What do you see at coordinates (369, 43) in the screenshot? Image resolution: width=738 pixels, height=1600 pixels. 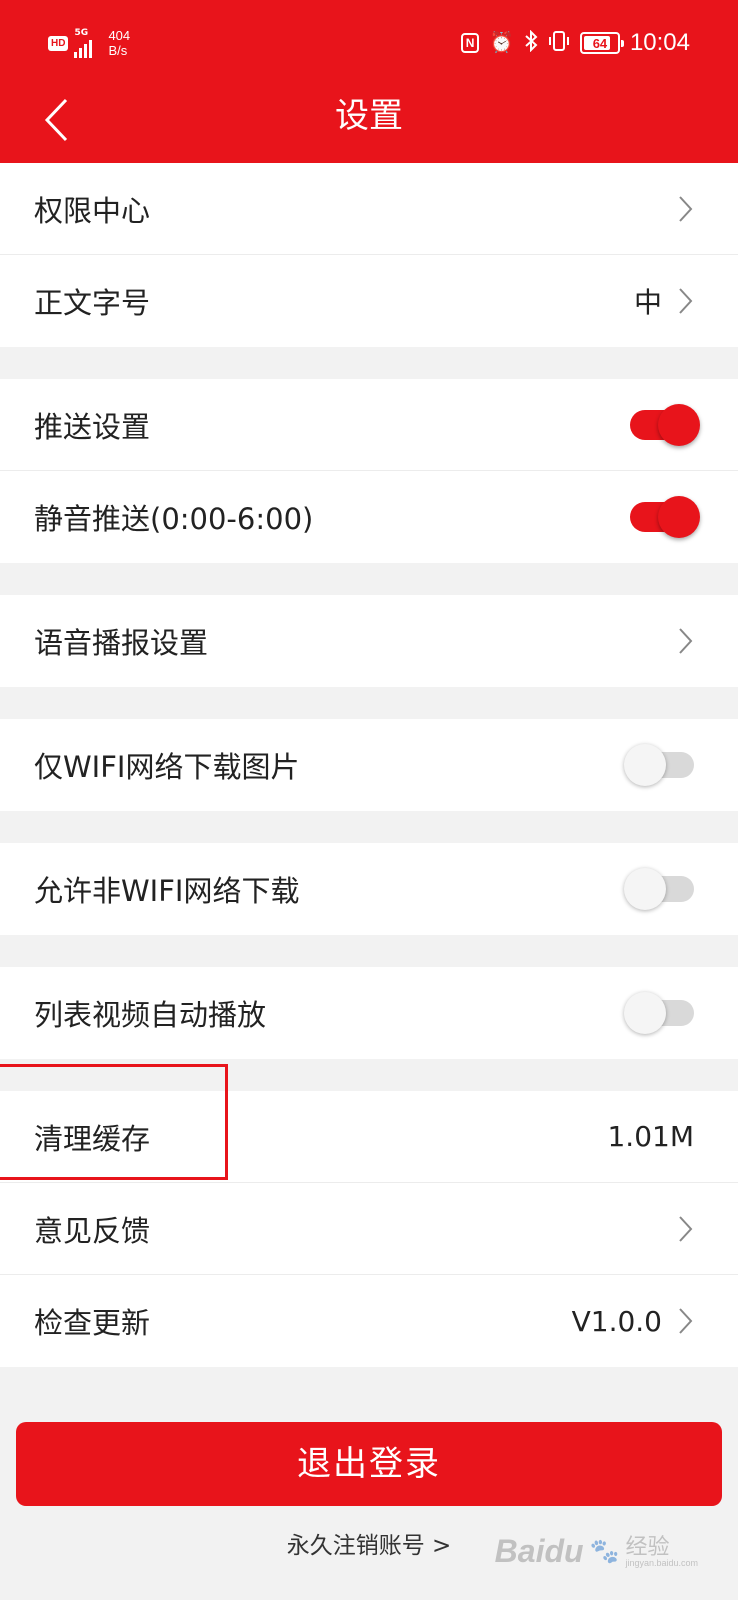 I see `status-bar: HD 5G 404 B/s N ⏰ 64 10:04` at bounding box center [369, 43].